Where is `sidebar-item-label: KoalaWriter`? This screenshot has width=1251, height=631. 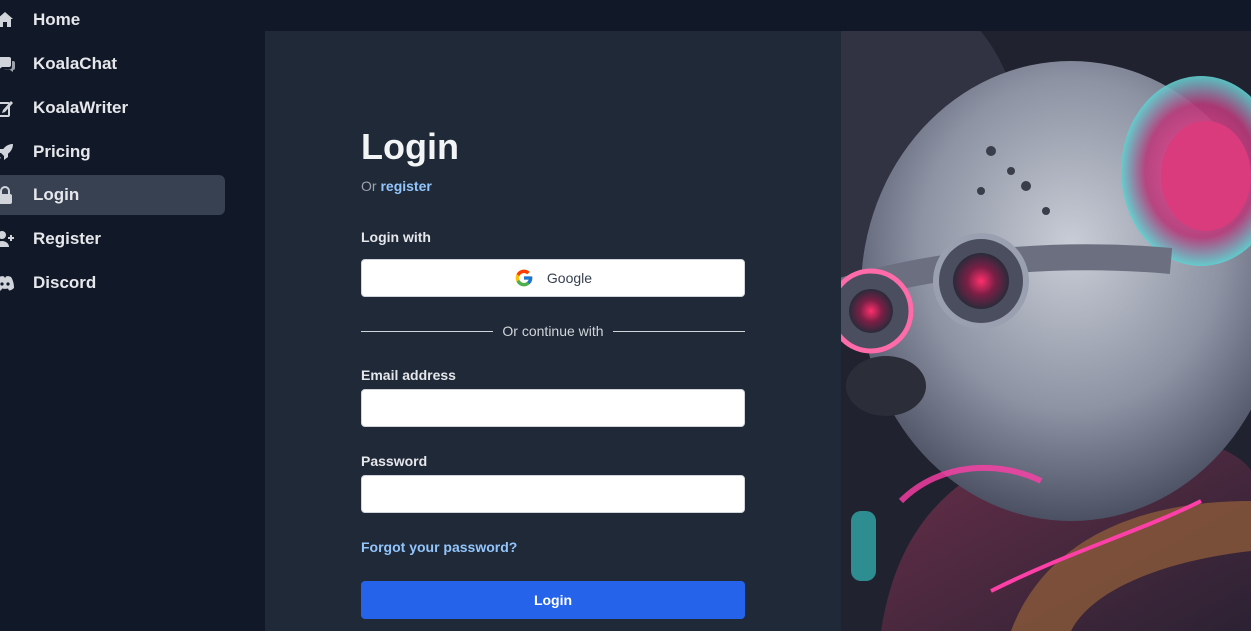
sidebar-item-label: KoalaWriter is located at coordinates (81, 107).